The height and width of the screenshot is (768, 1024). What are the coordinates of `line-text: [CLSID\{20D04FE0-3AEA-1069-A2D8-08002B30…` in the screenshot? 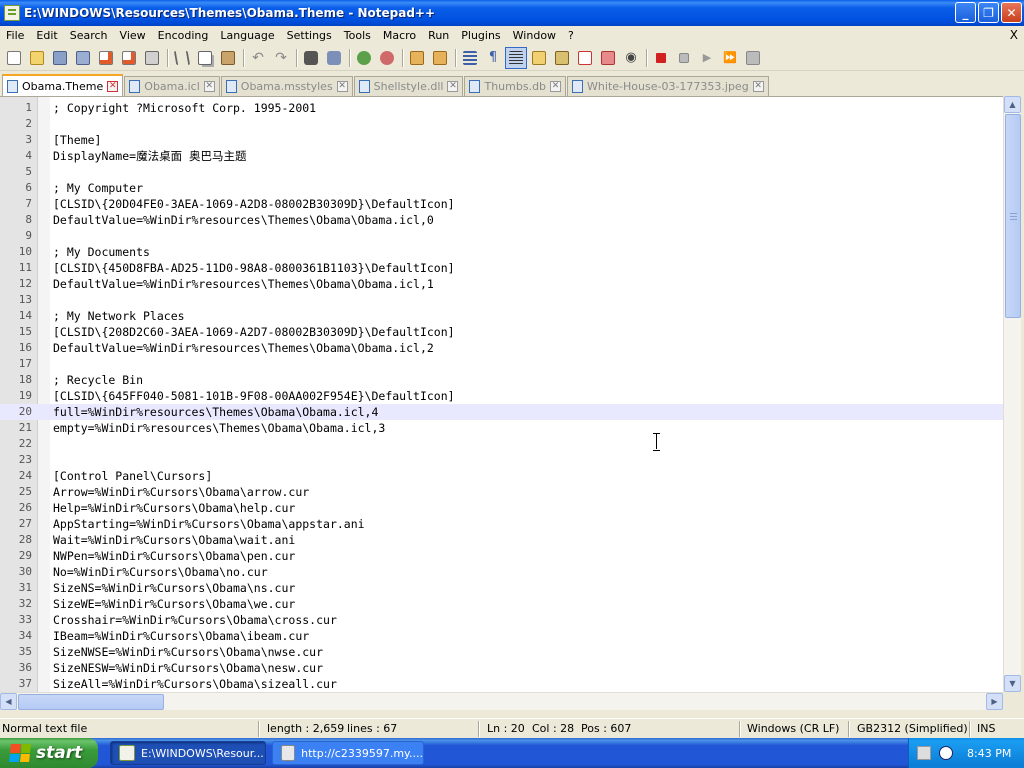 It's located at (254, 204).